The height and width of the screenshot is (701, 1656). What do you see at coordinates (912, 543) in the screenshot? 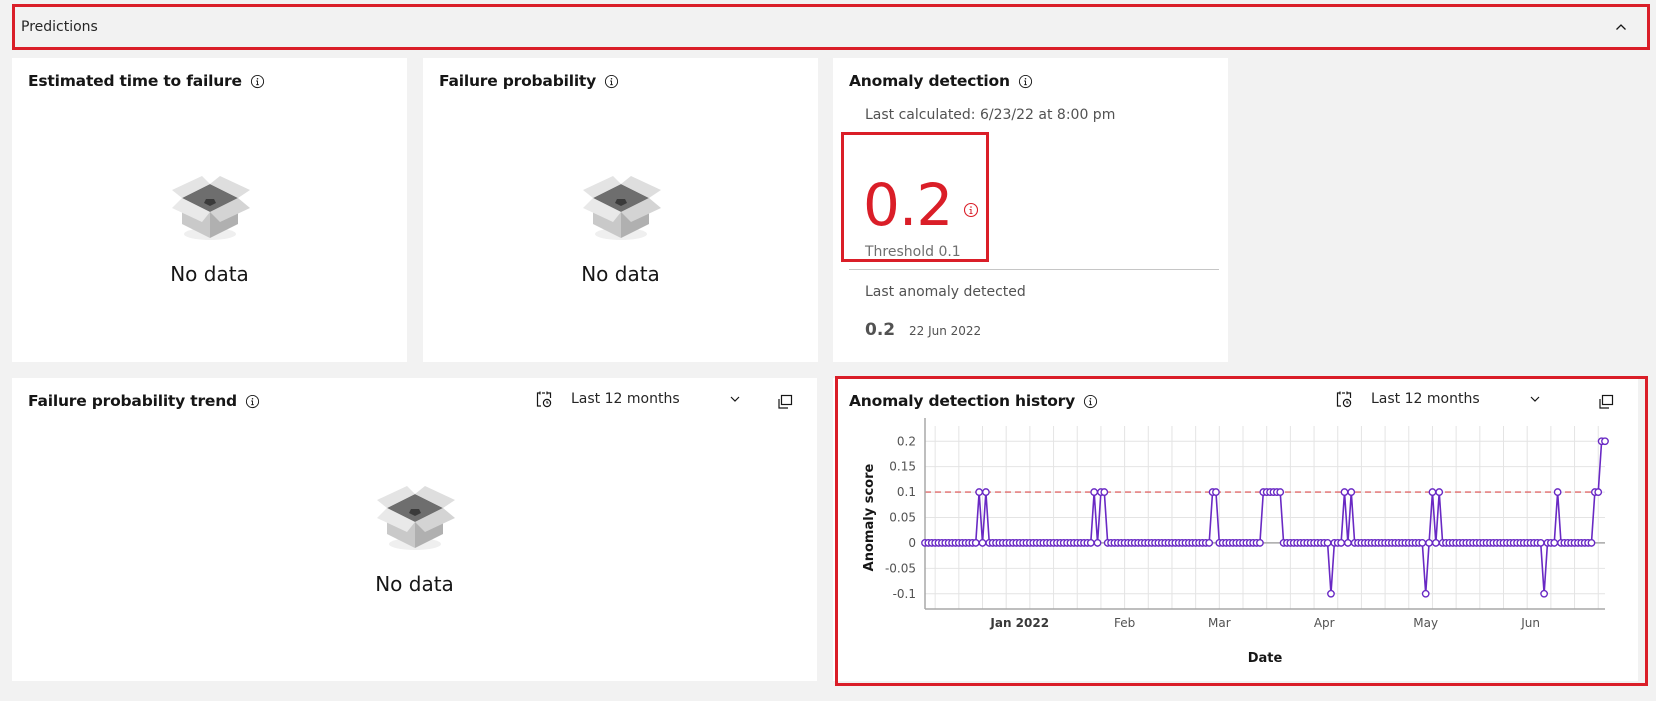
I see `y-tick-label: 0` at bounding box center [912, 543].